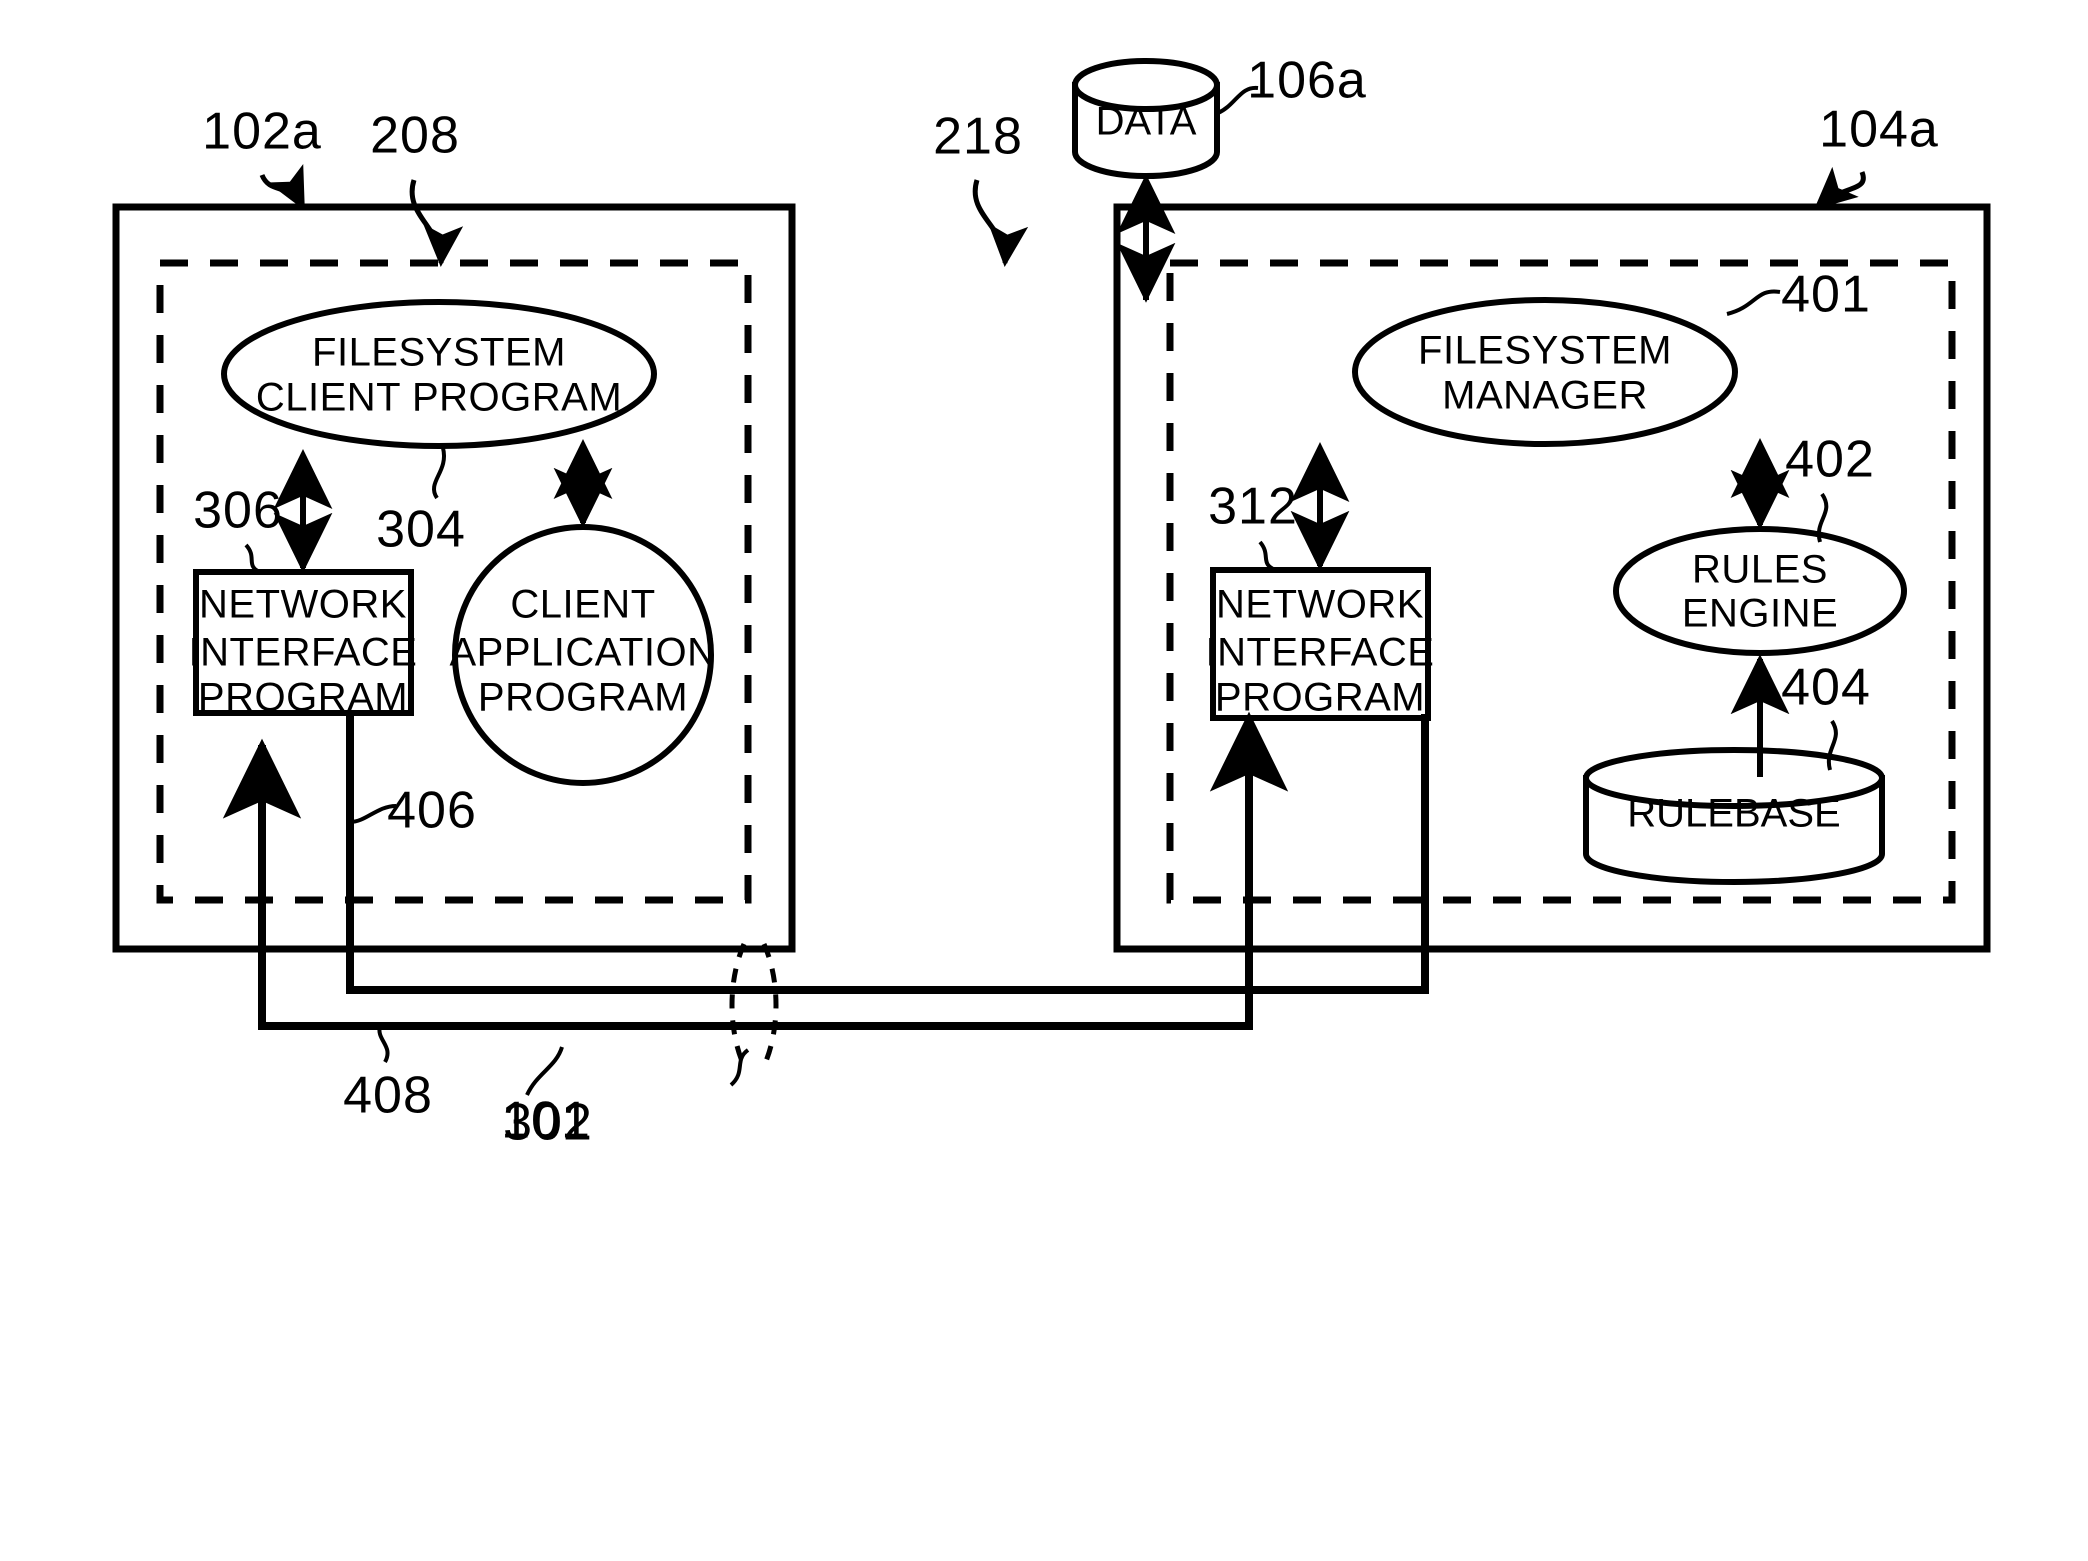 The width and height of the screenshot is (2088, 1561). I want to click on ref-218: 218, so click(981, 187).